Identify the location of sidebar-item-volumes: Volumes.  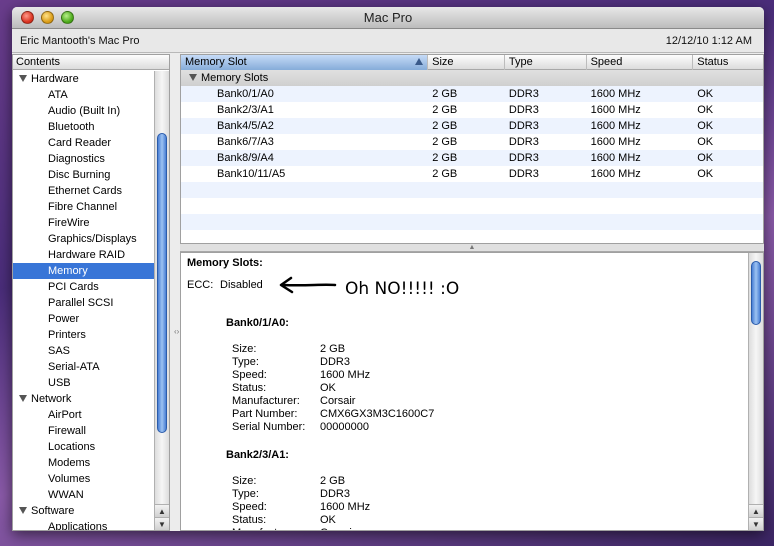
(84, 479).